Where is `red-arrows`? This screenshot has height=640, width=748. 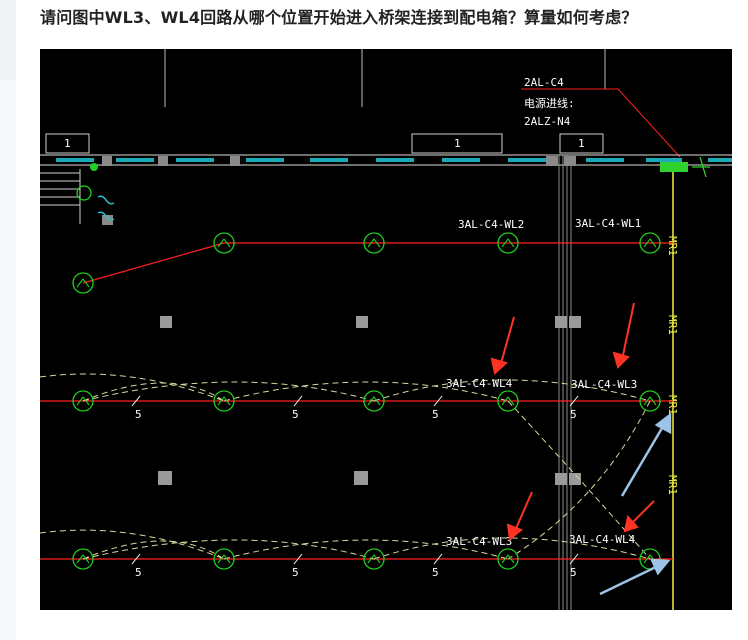 red-arrows is located at coordinates (572, 421).